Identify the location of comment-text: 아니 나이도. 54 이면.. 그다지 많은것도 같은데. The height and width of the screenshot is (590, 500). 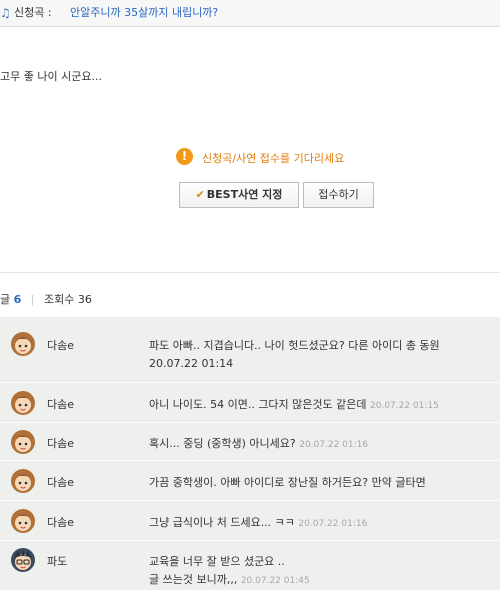
(258, 404).